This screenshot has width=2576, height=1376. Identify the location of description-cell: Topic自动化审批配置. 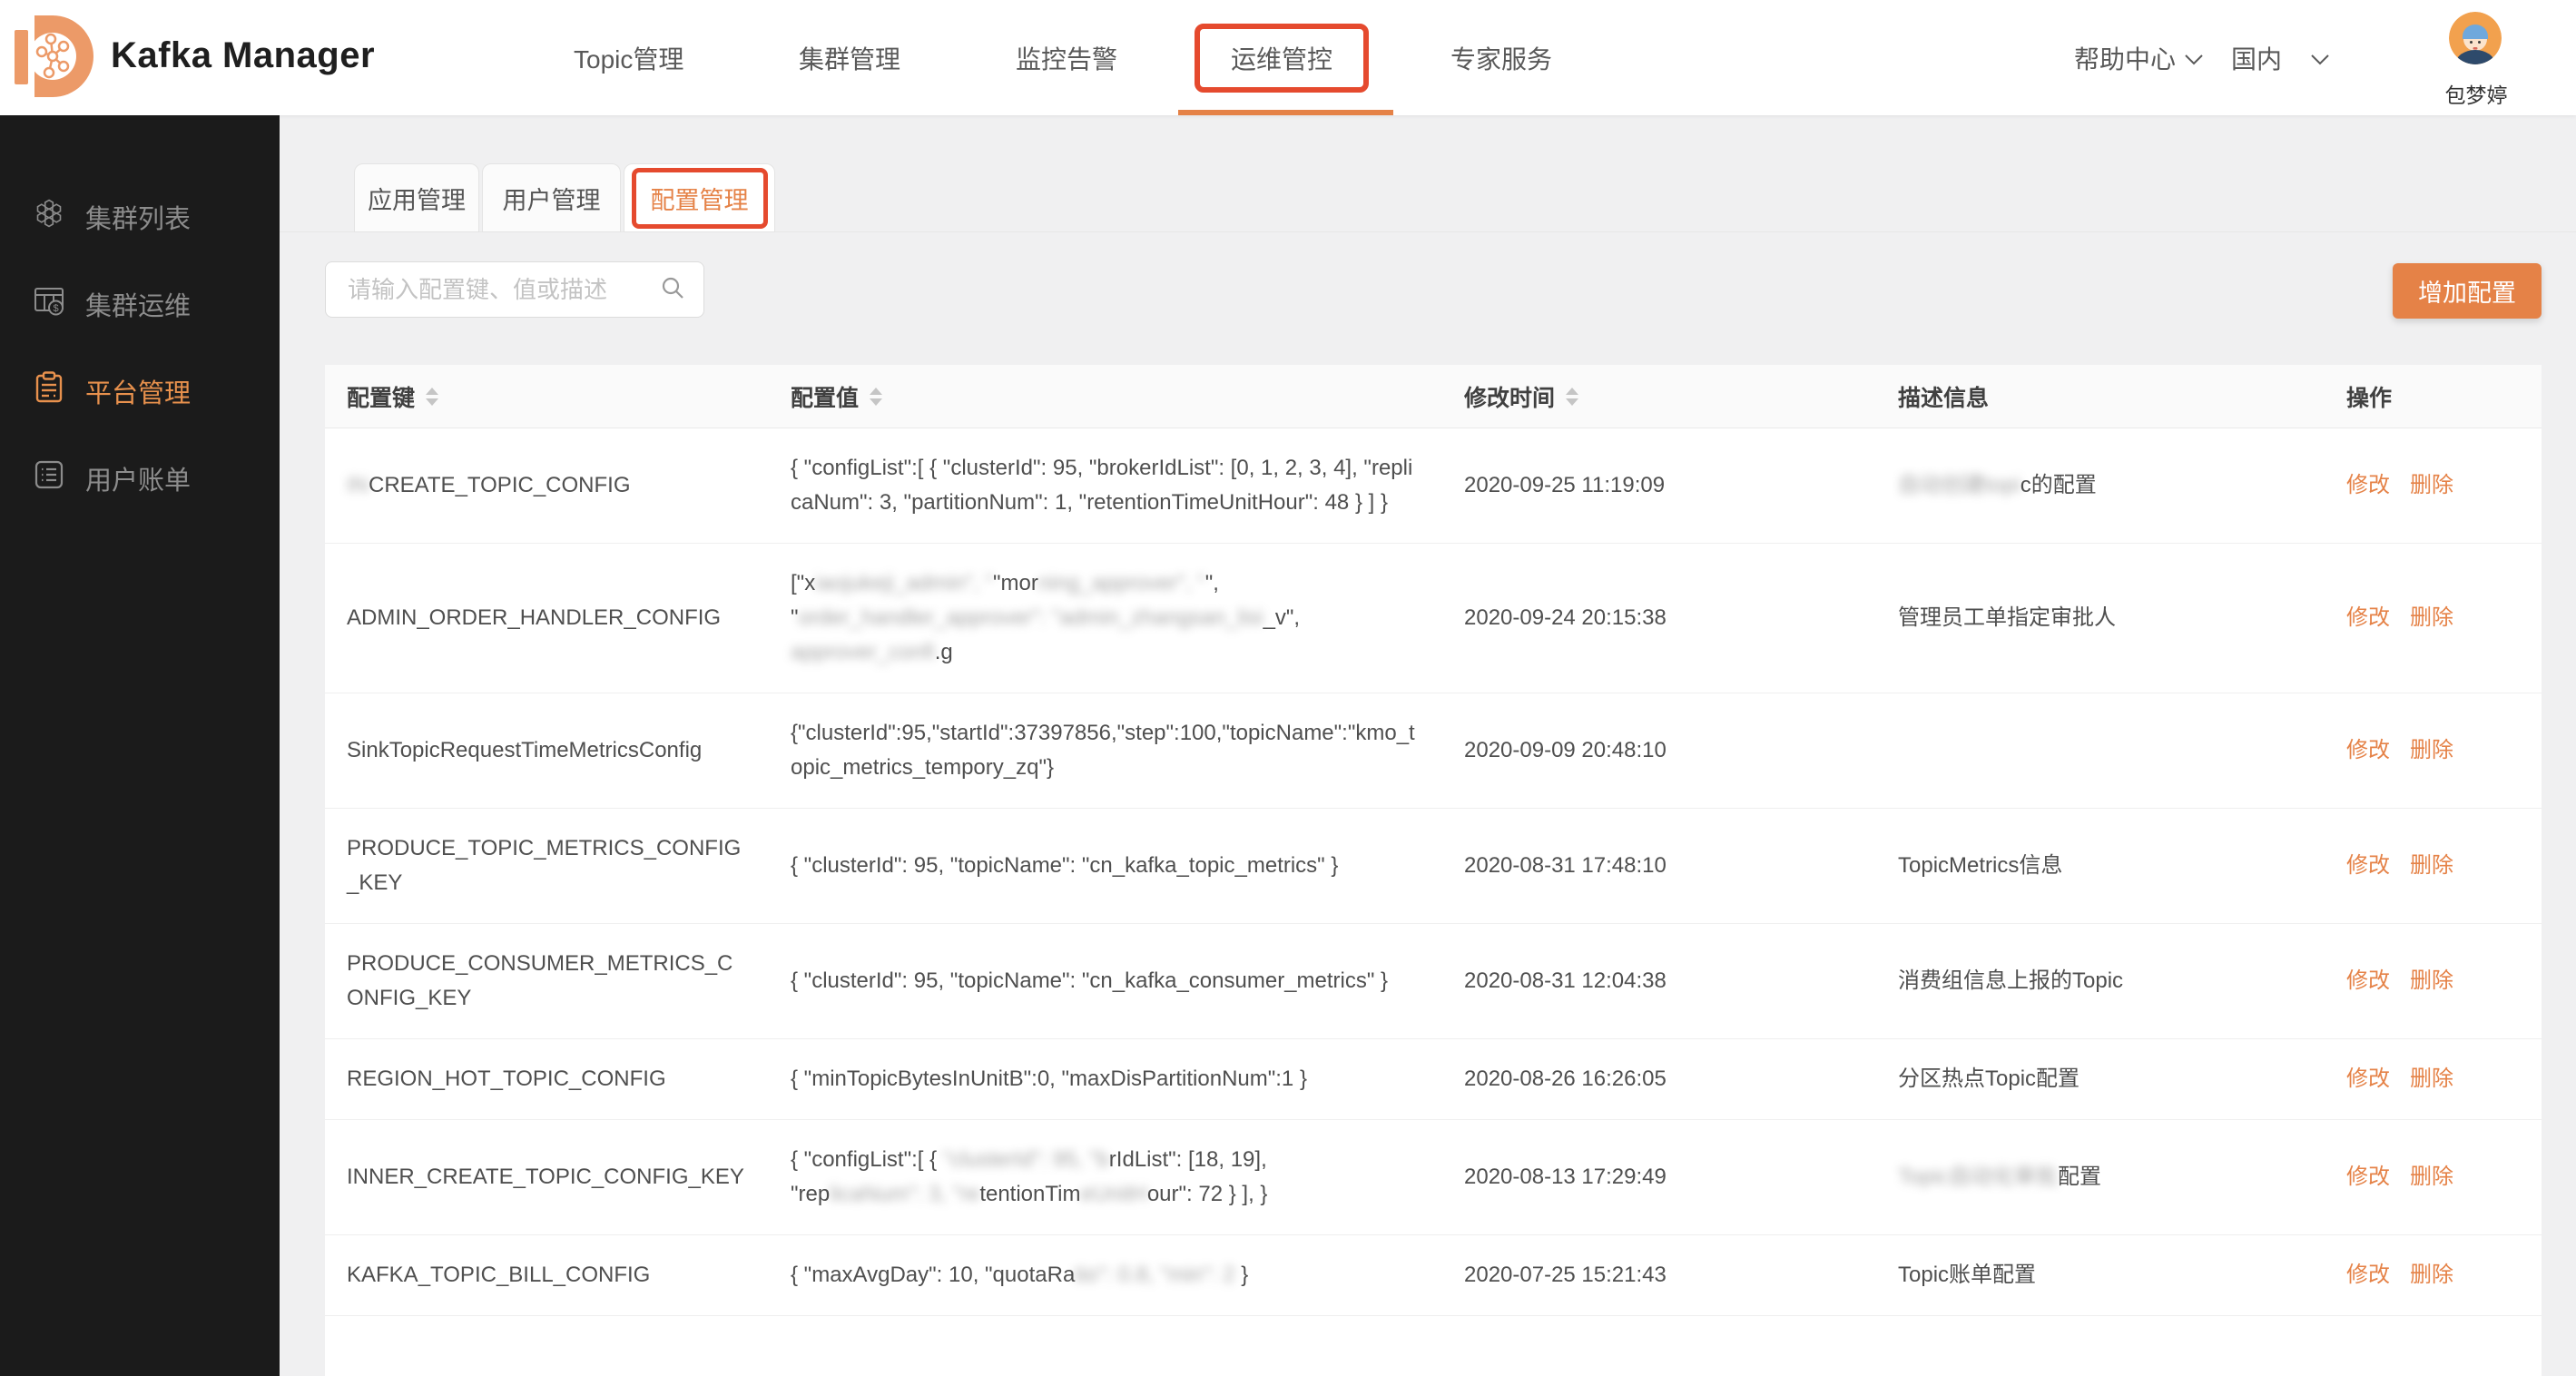
(2000, 1177).